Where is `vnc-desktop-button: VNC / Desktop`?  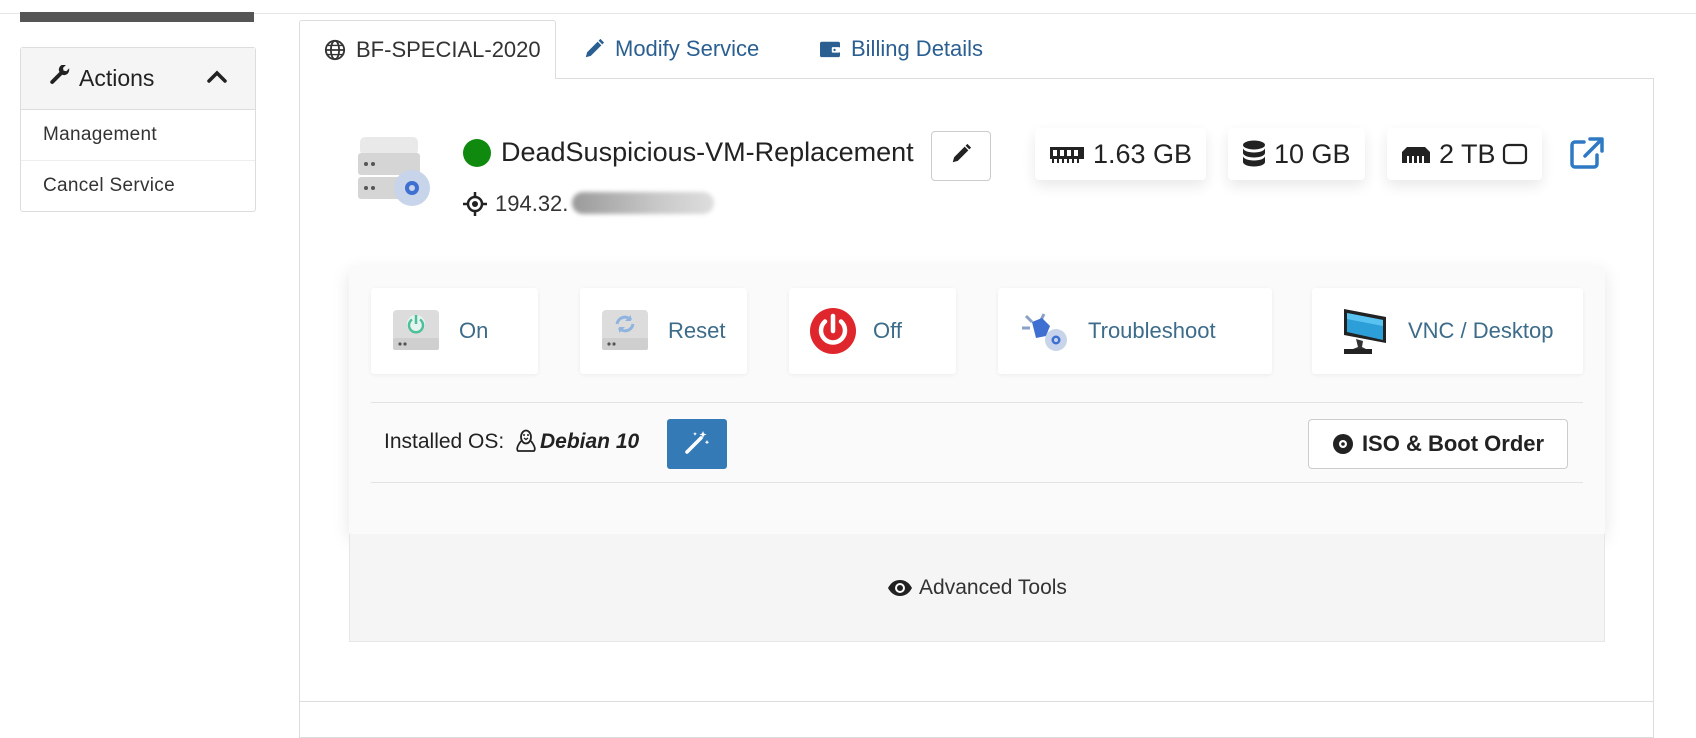
vnc-desktop-button: VNC / Desktop is located at coordinates (1447, 331).